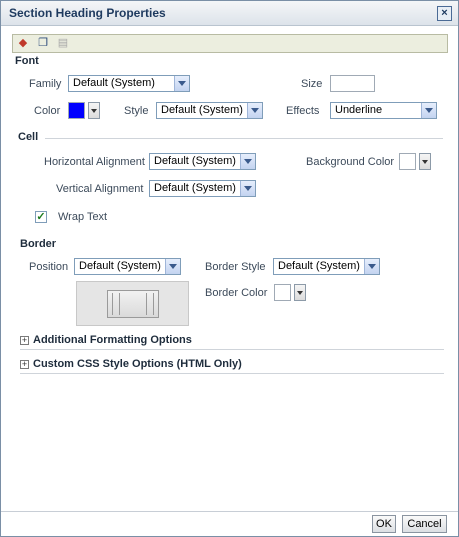 Image resolution: width=459 pixels, height=537 pixels. I want to click on font-family-select: Default (System), so click(129, 83).